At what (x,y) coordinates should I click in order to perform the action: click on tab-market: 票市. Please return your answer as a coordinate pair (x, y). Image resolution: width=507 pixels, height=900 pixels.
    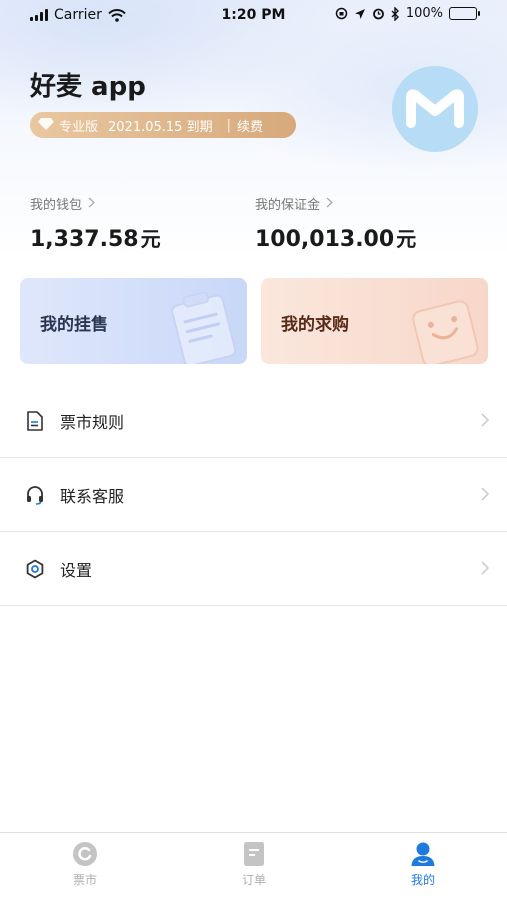
    Looking at the image, I should click on (85, 866).